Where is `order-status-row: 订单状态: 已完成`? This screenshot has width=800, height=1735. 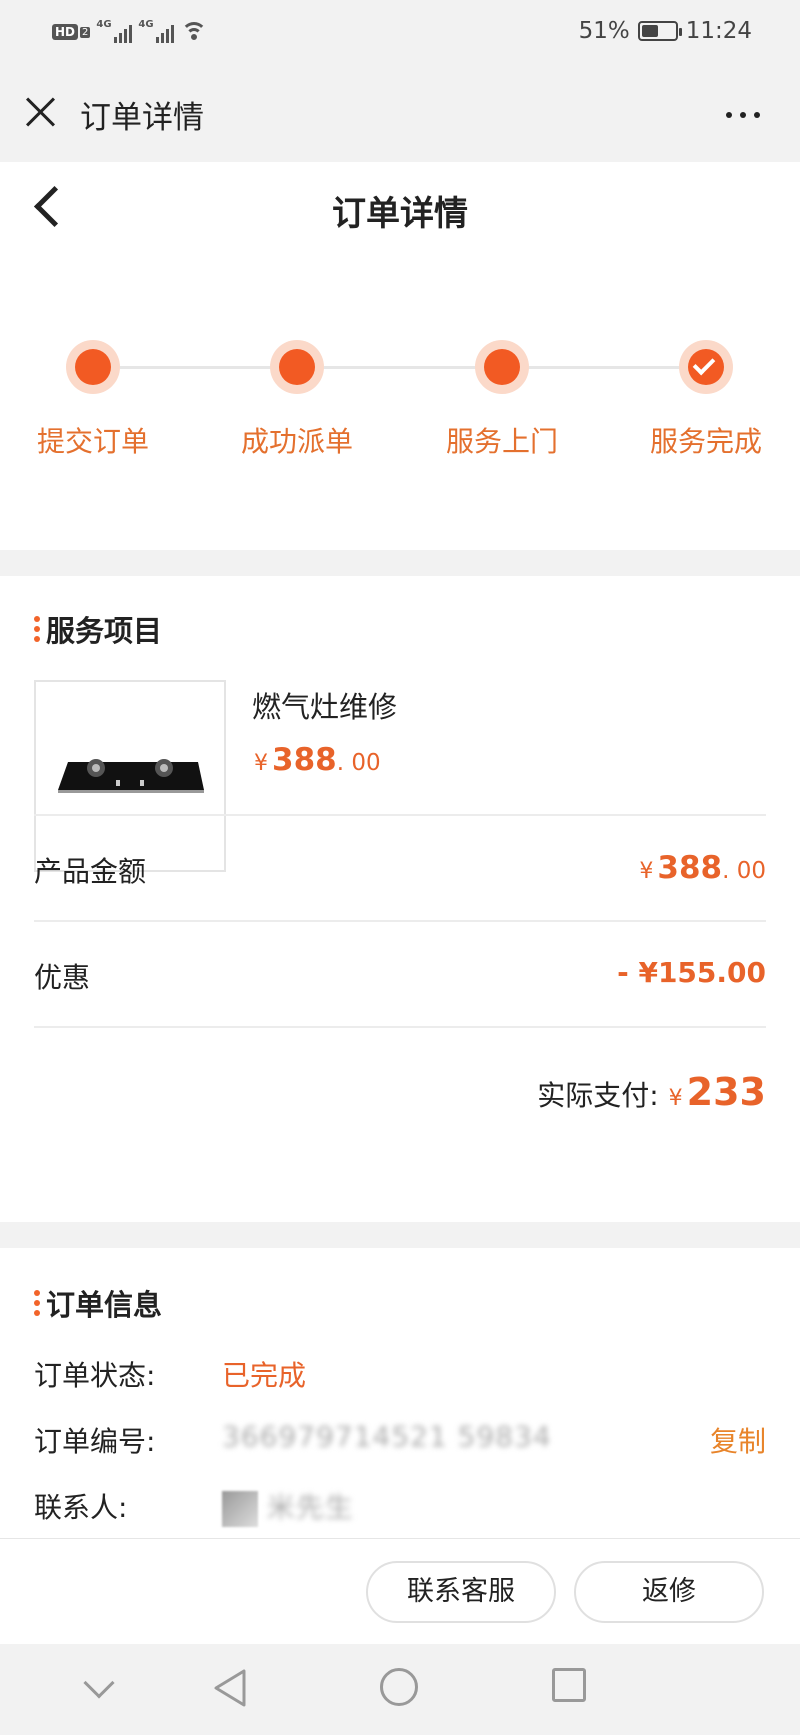 order-status-row: 订单状态: 已完成 is located at coordinates (400, 1379).